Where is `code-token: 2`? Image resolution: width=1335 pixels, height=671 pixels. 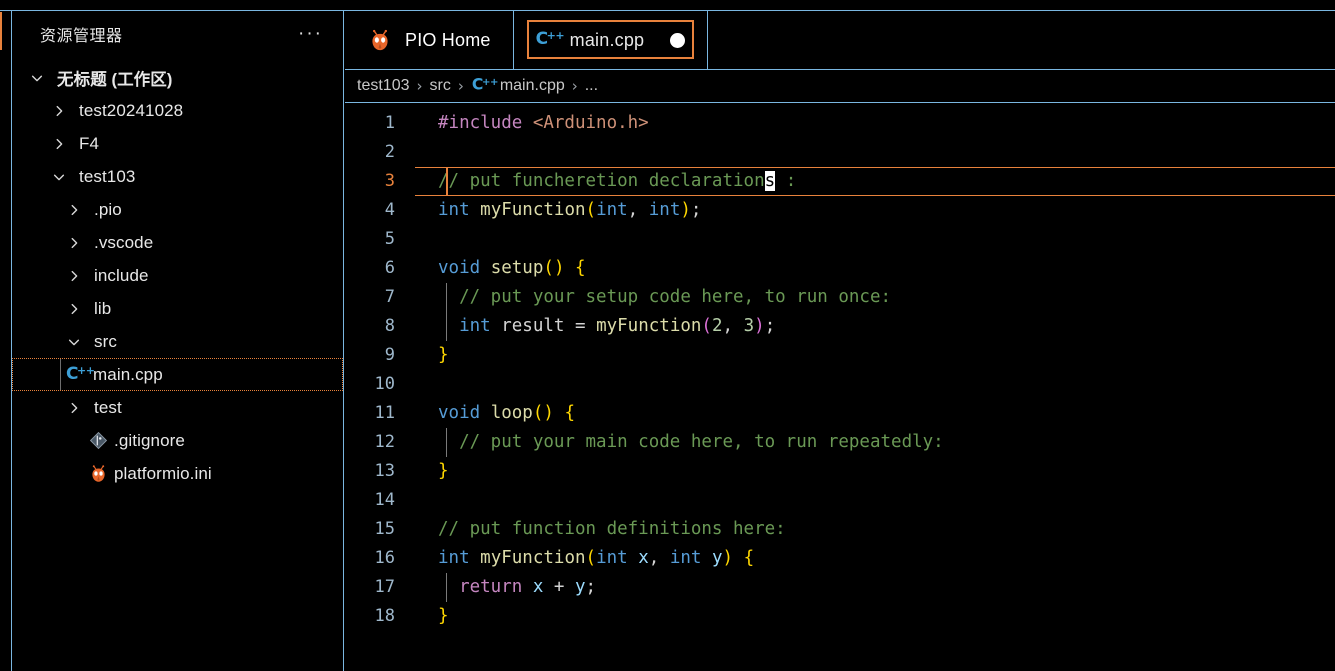
code-token: 2 is located at coordinates (717, 326).